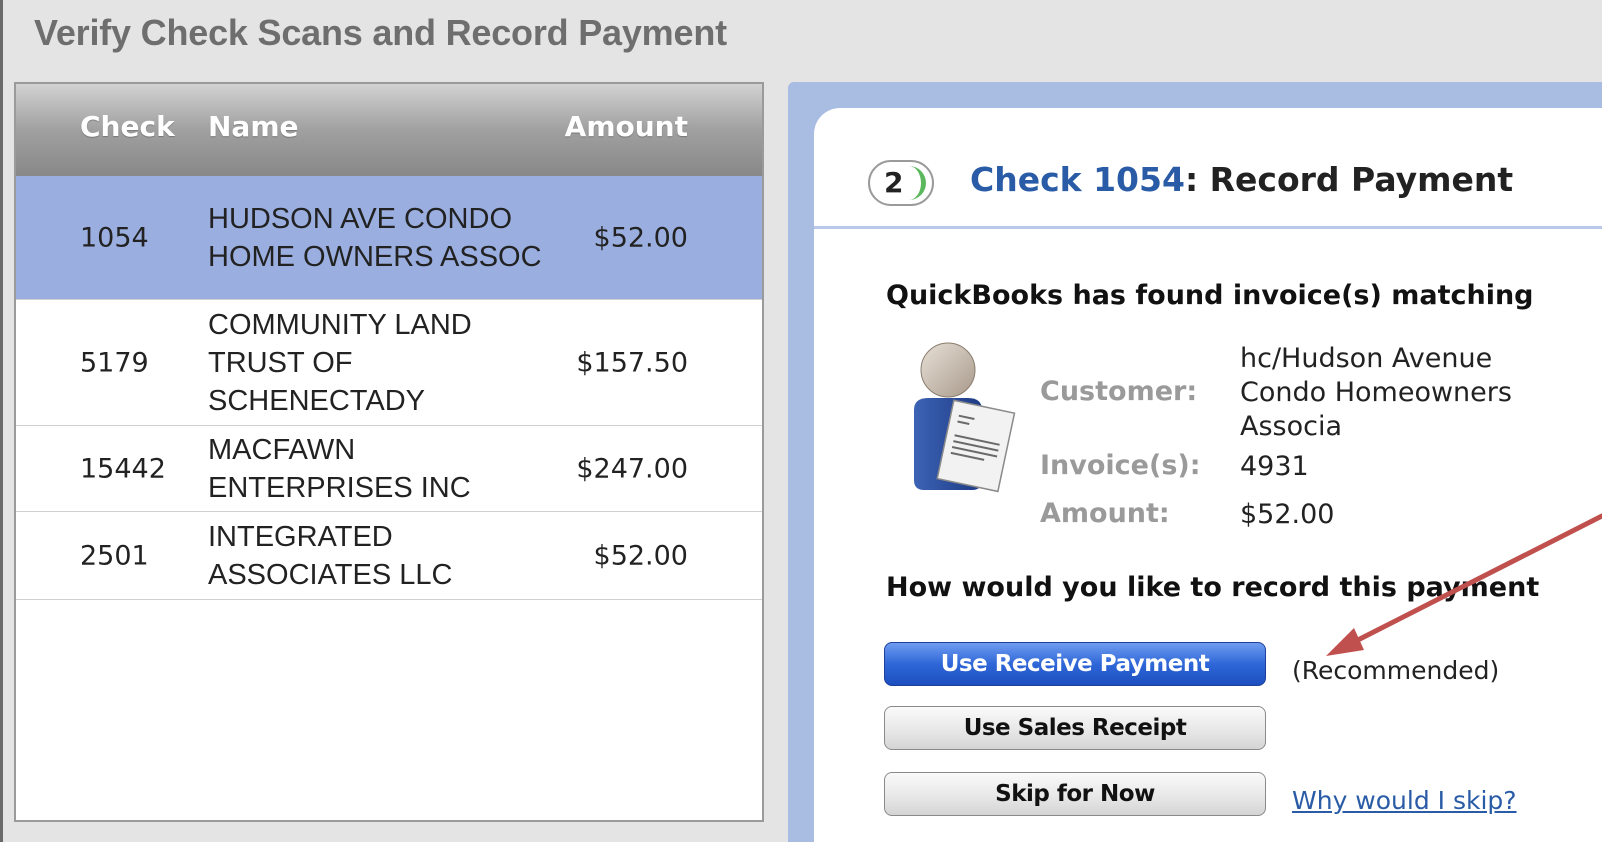 The width and height of the screenshot is (1602, 842). Describe the element at coordinates (1376, 392) in the screenshot. I see `customer-value-line2: Condo Homeowners` at that location.